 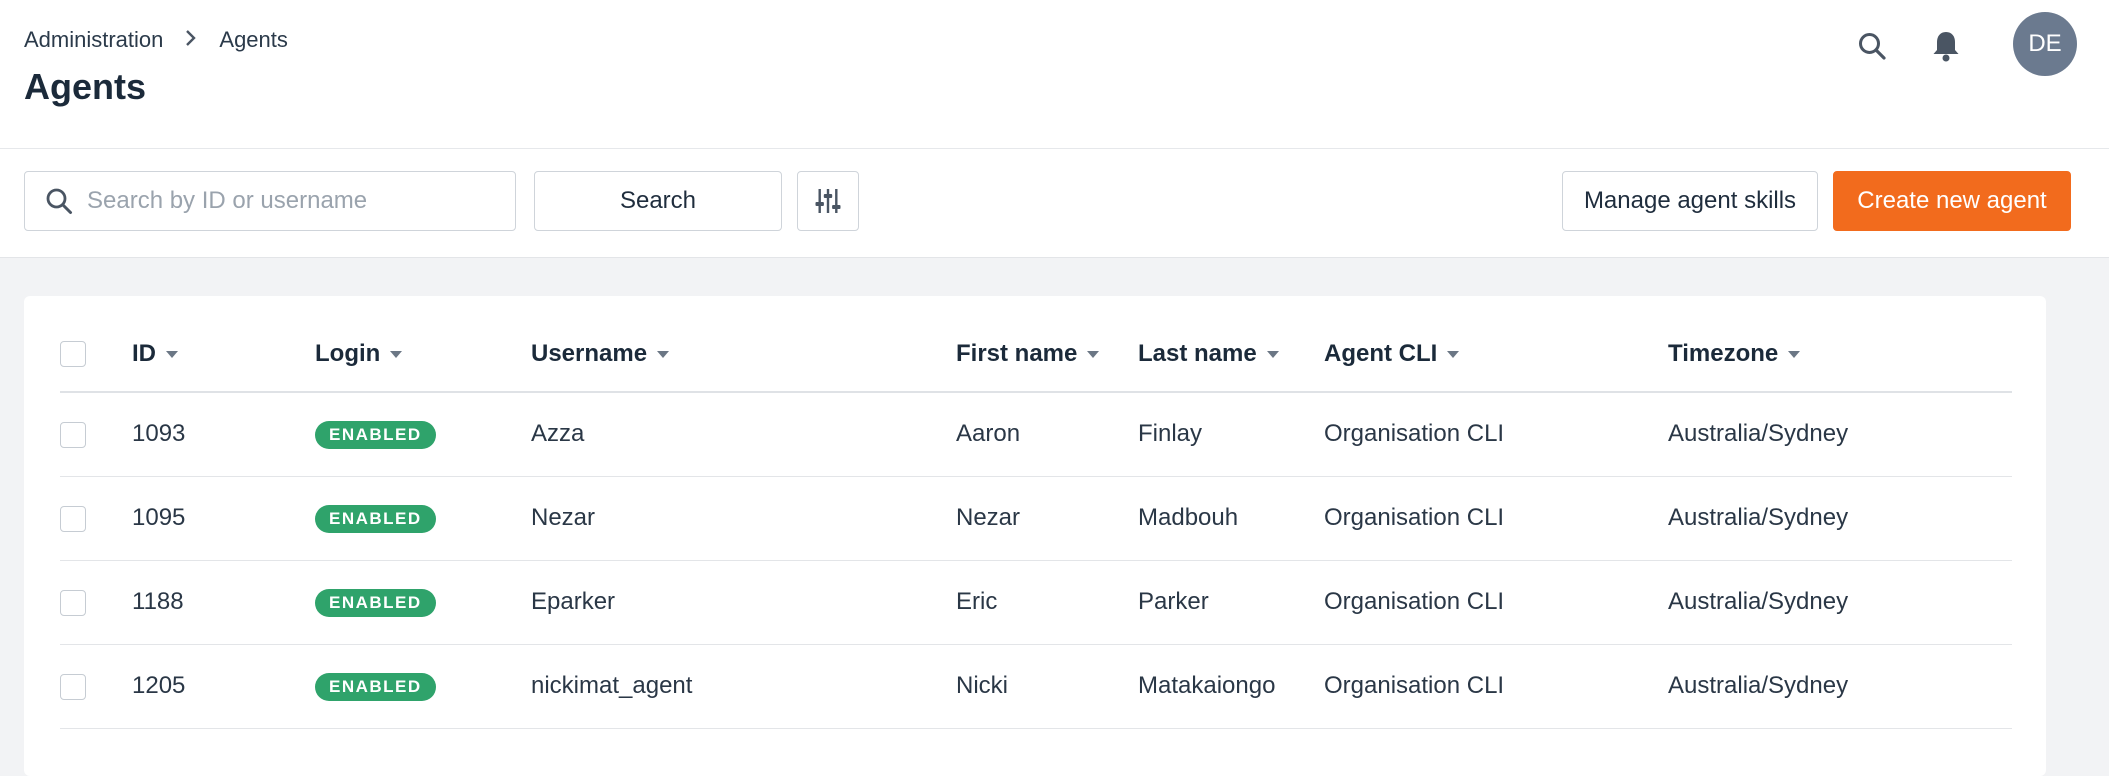 What do you see at coordinates (159, 517) in the screenshot?
I see `cell-id: 1095` at bounding box center [159, 517].